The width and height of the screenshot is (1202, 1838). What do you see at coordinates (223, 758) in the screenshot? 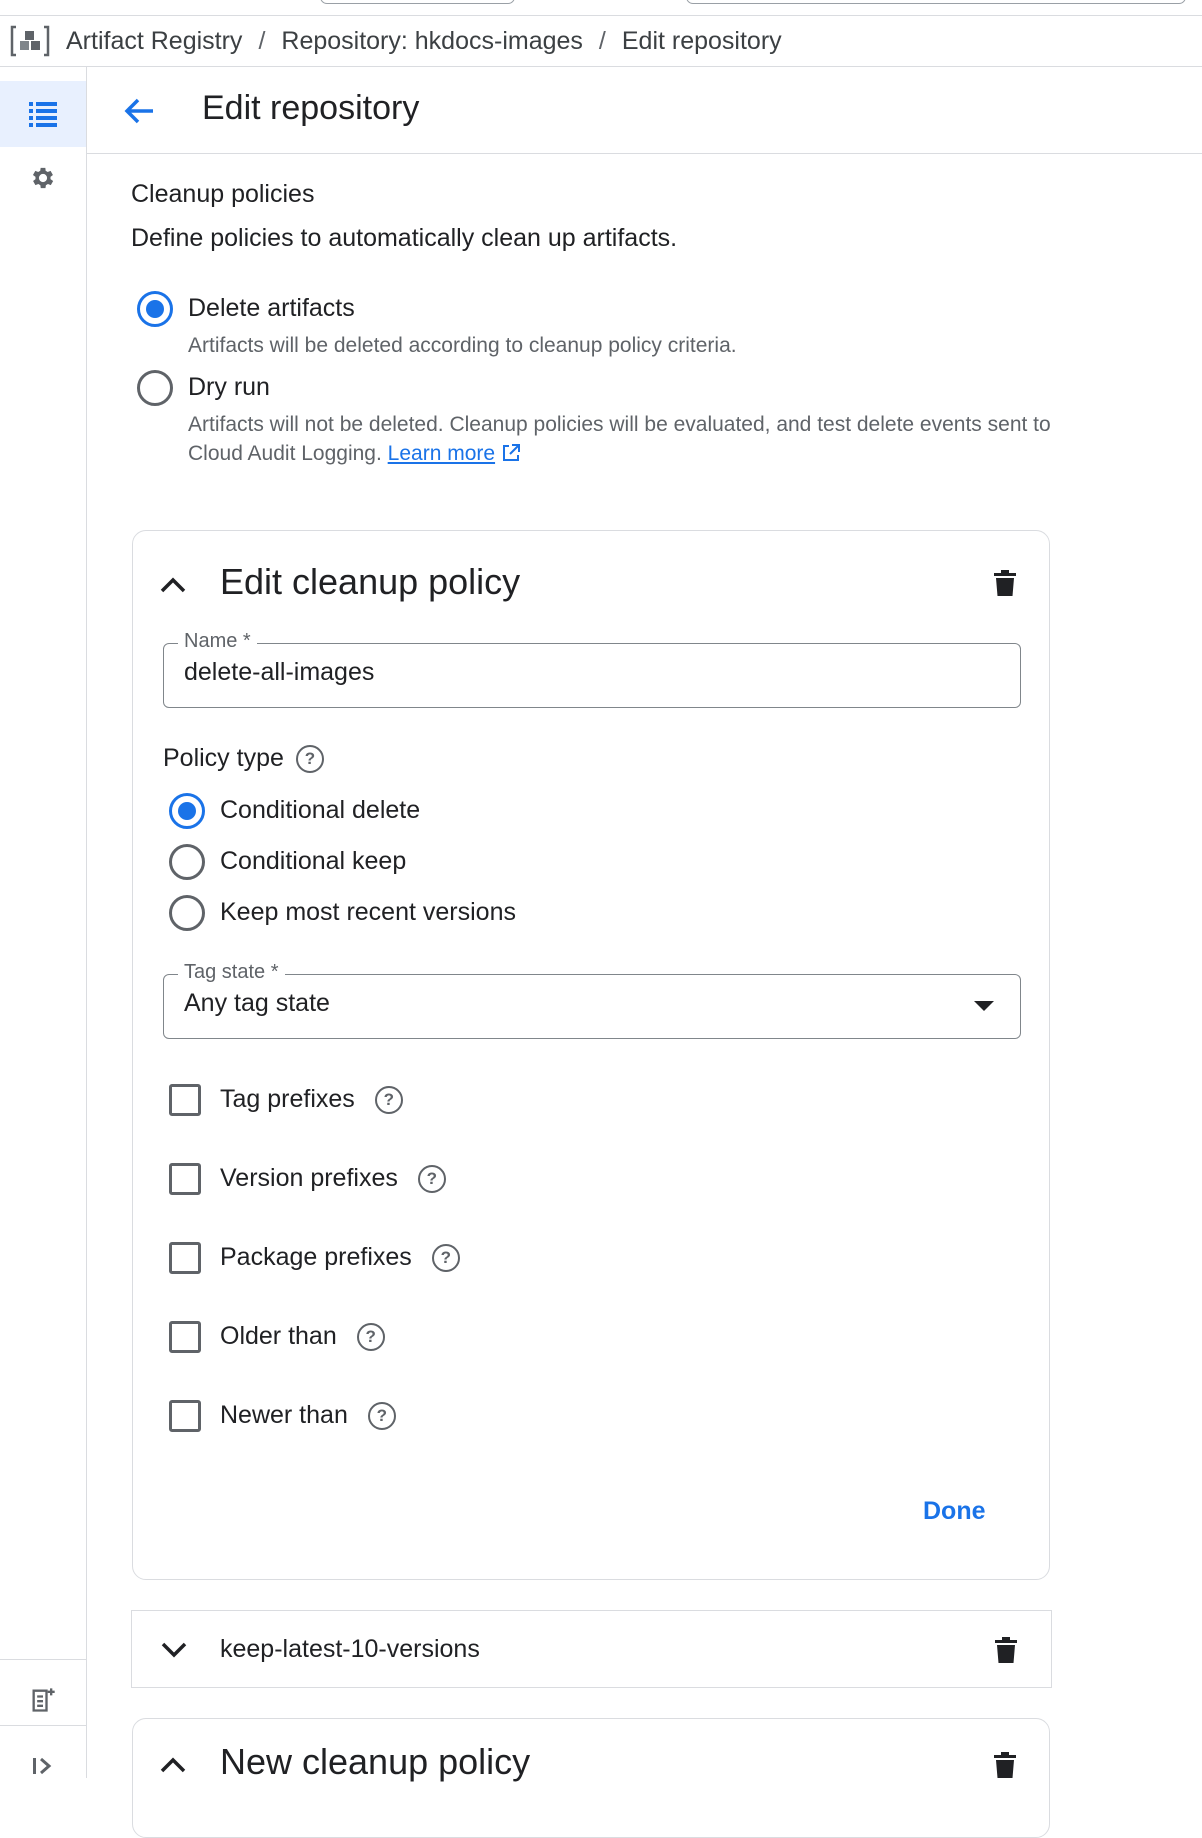
I see `policy-type-text: Policy type` at bounding box center [223, 758].